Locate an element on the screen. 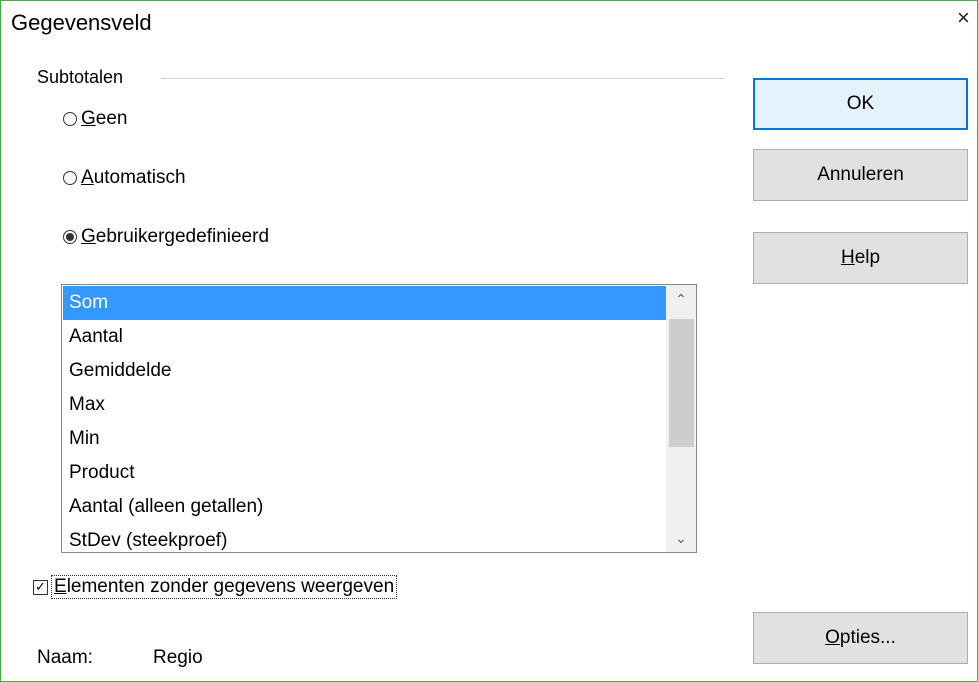 The image size is (978, 682). name-label: Naam: is located at coordinates (65, 657).